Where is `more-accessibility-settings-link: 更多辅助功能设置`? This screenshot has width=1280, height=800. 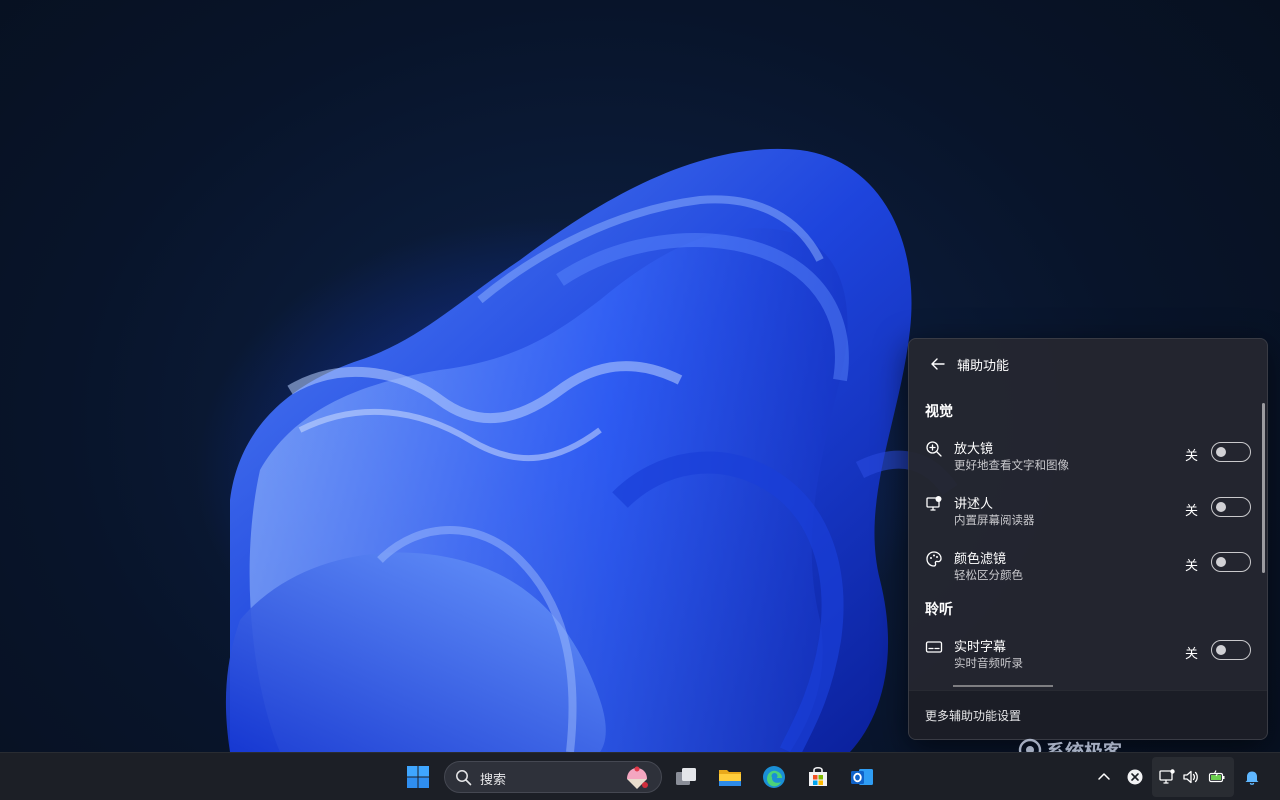 more-accessibility-settings-link: 更多辅助功能设置 is located at coordinates (973, 715).